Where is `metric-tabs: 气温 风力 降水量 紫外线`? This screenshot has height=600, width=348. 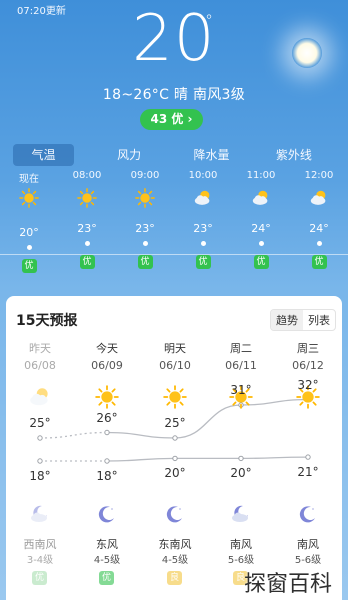
metric-tabs: 气温 风力 降水量 紫外线 is located at coordinates (174, 155).